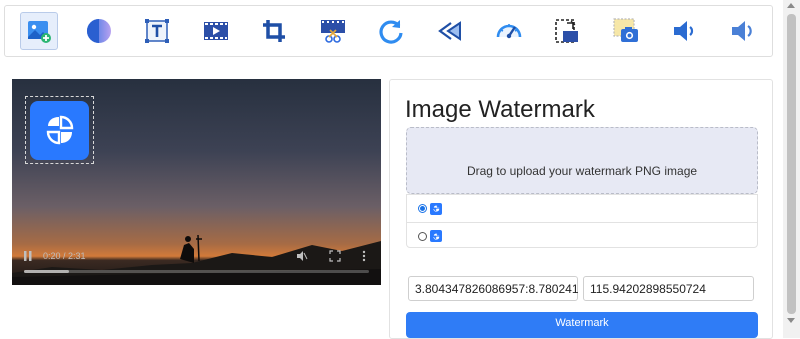 Image resolution: width=800 pixels, height=339 pixels. I want to click on resize-icon, so click(566, 31).